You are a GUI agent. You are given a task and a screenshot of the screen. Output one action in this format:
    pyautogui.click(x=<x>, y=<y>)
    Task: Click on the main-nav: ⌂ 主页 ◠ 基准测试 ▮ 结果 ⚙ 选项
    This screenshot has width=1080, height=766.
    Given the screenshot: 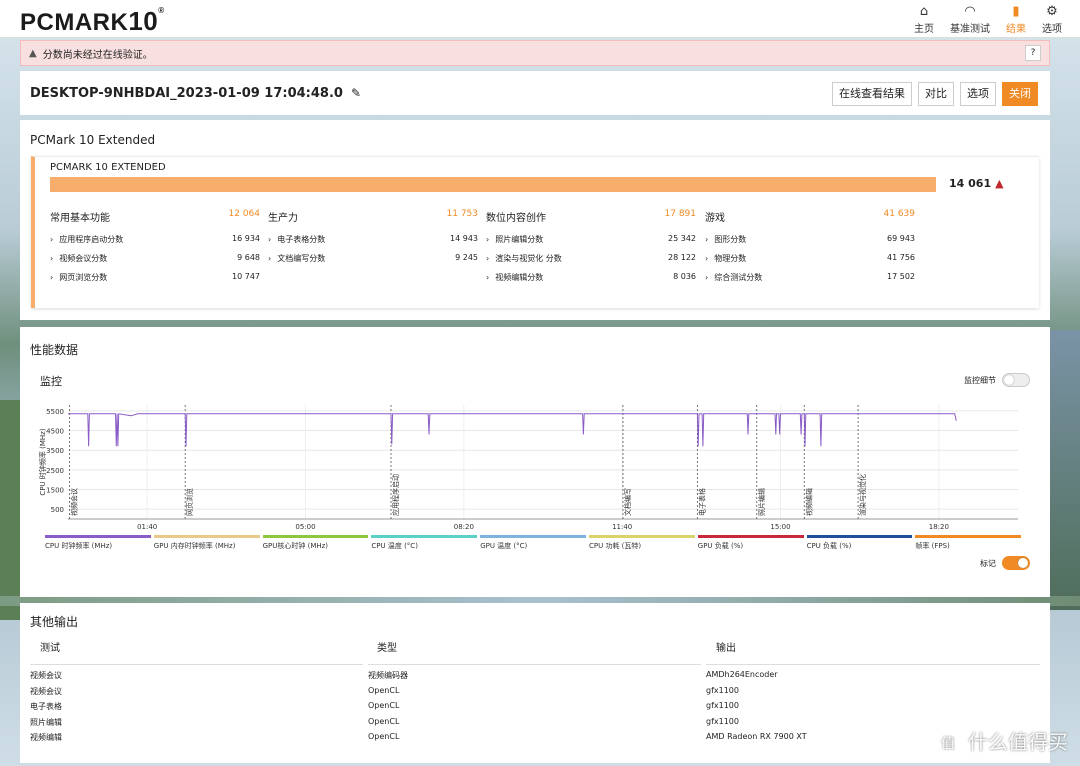 What is the action you would take?
    pyautogui.click(x=988, y=19)
    